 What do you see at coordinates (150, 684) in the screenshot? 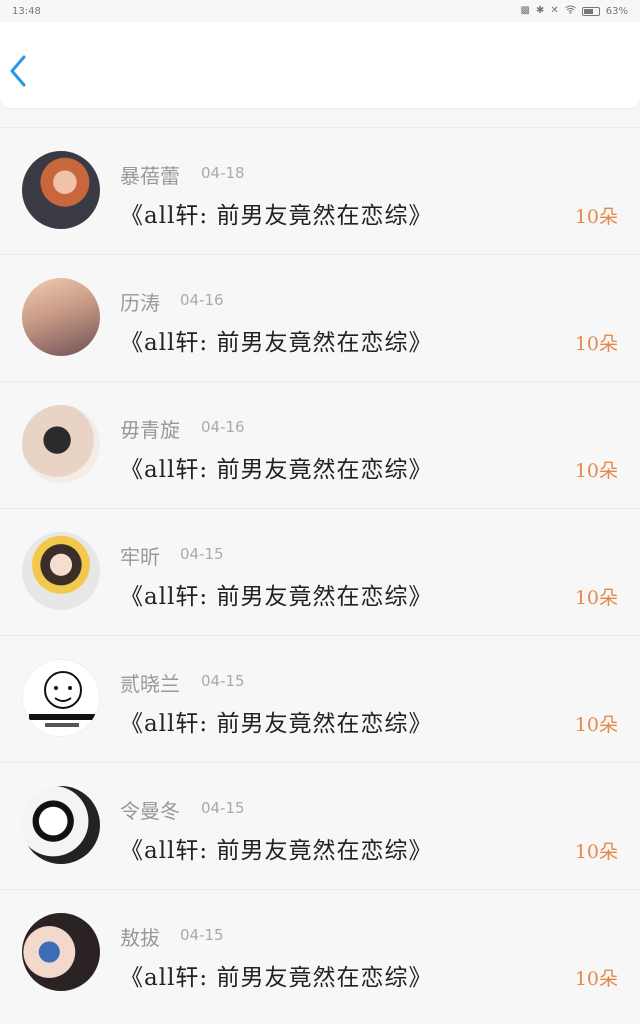
I see `user-name: 贰晓兰` at bounding box center [150, 684].